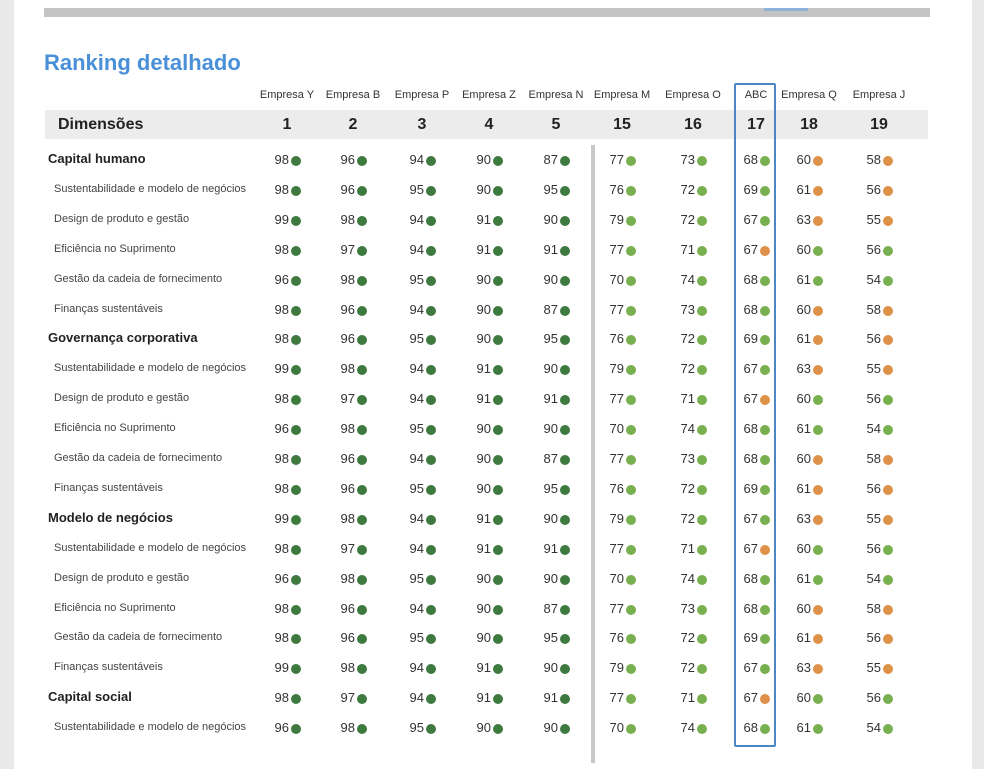 The width and height of the screenshot is (984, 769). Describe the element at coordinates (803, 518) in the screenshot. I see `score-value: 63` at that location.